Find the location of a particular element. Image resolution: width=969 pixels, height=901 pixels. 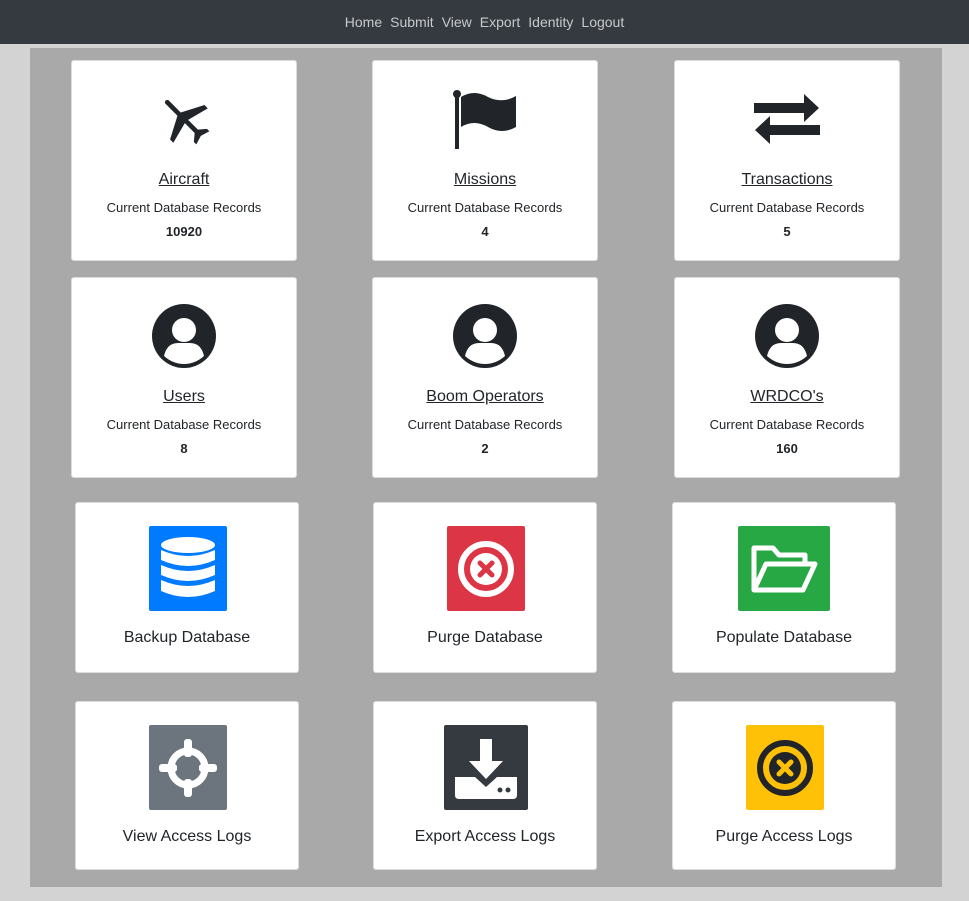

view-access-logs-tile is located at coordinates (188, 767).